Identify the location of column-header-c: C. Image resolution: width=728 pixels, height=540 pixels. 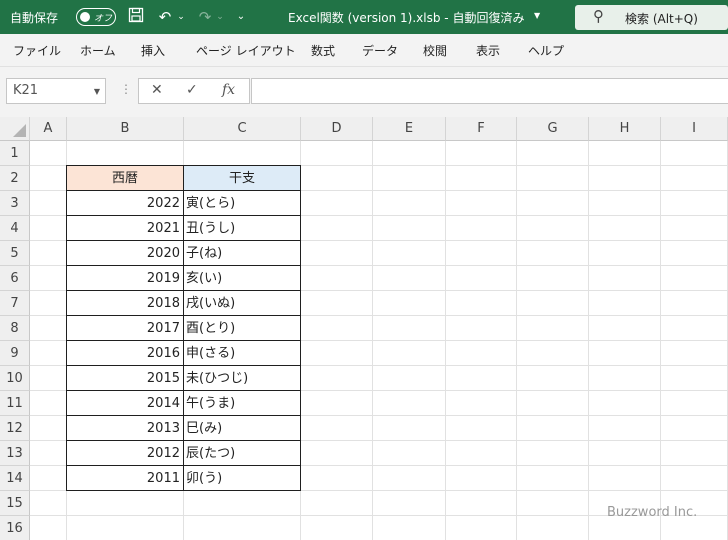
(242, 129).